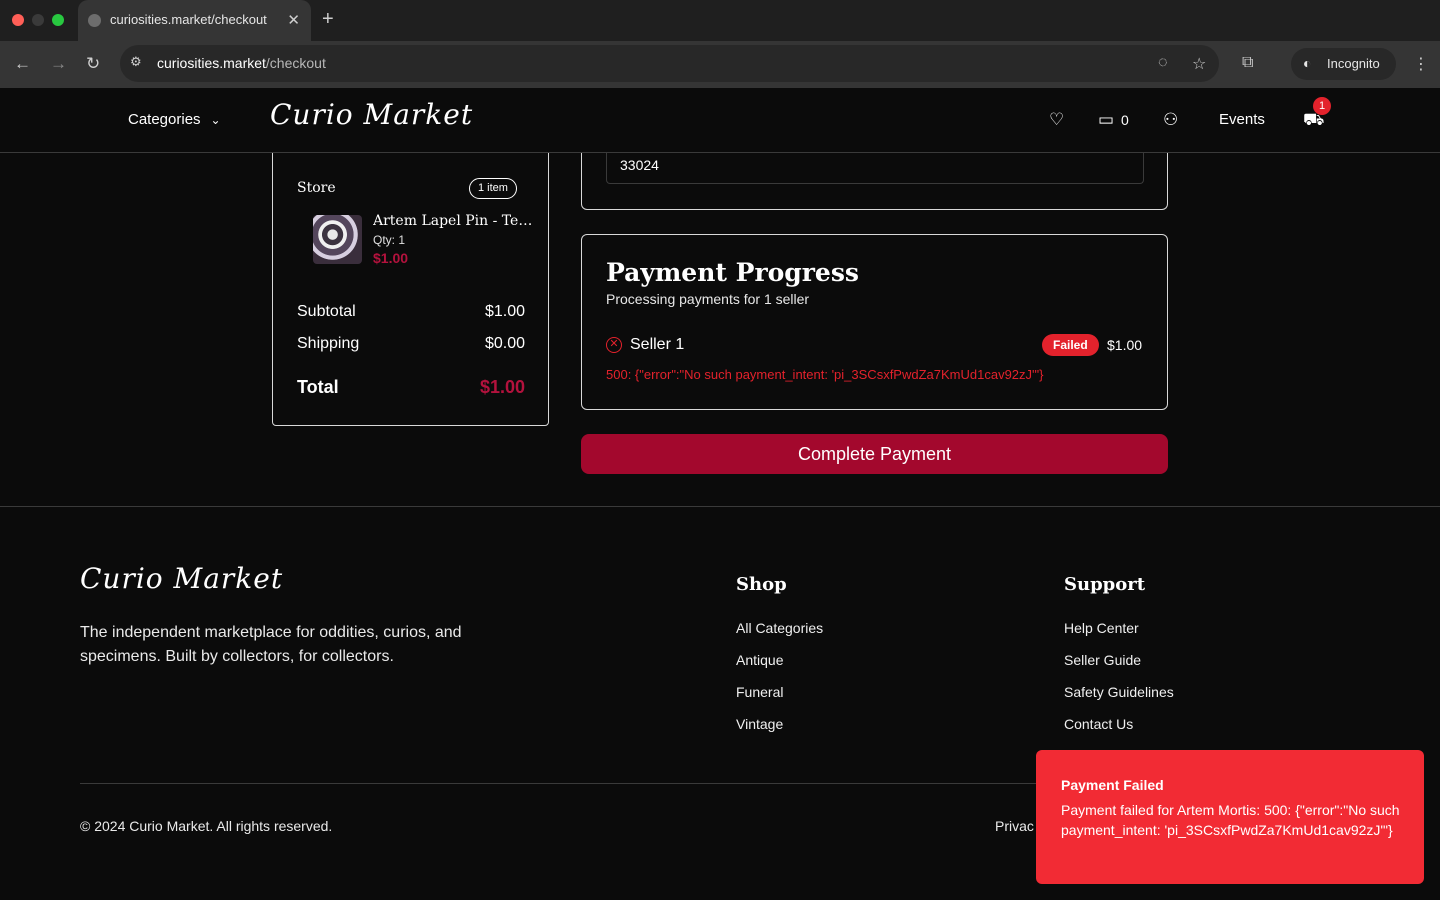 The image size is (1440, 900). Describe the element at coordinates (708, 299) in the screenshot. I see `payment-progress-subtitle: Processing payments for 1 seller` at that location.